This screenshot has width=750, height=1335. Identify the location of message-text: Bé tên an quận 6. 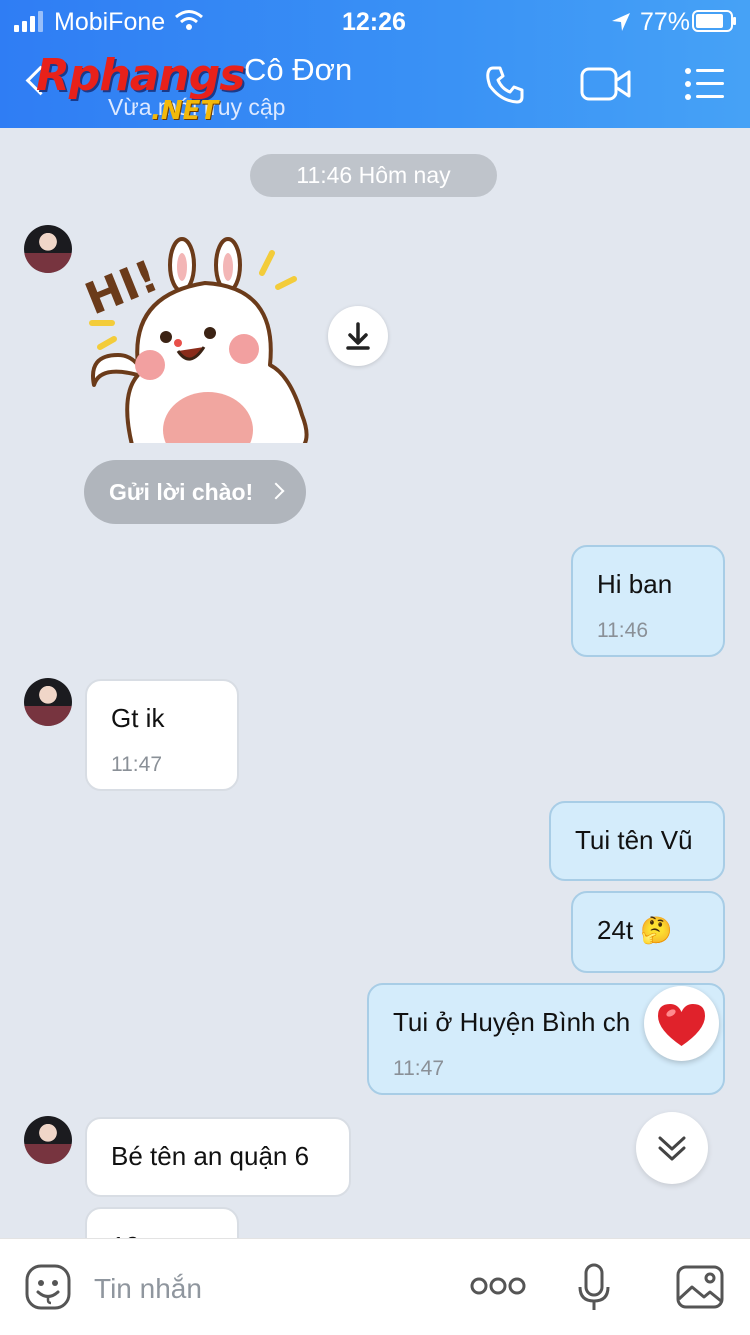
(210, 1156).